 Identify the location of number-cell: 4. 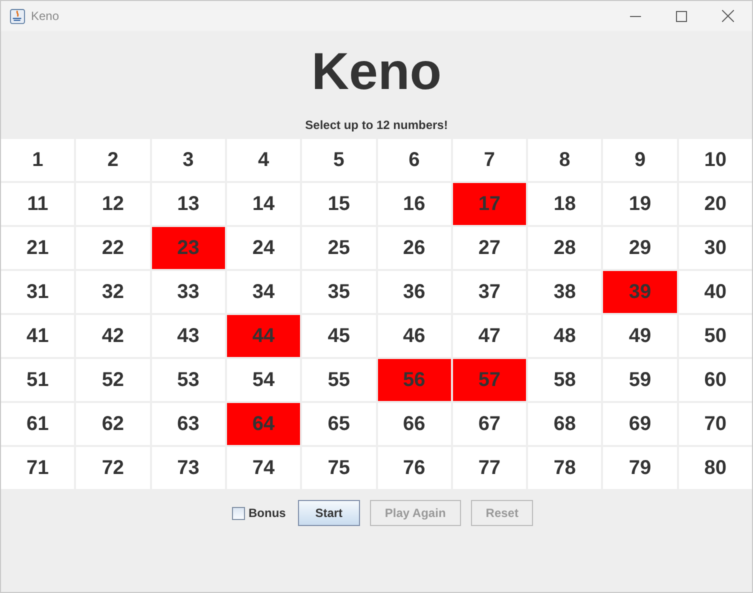
(263, 160).